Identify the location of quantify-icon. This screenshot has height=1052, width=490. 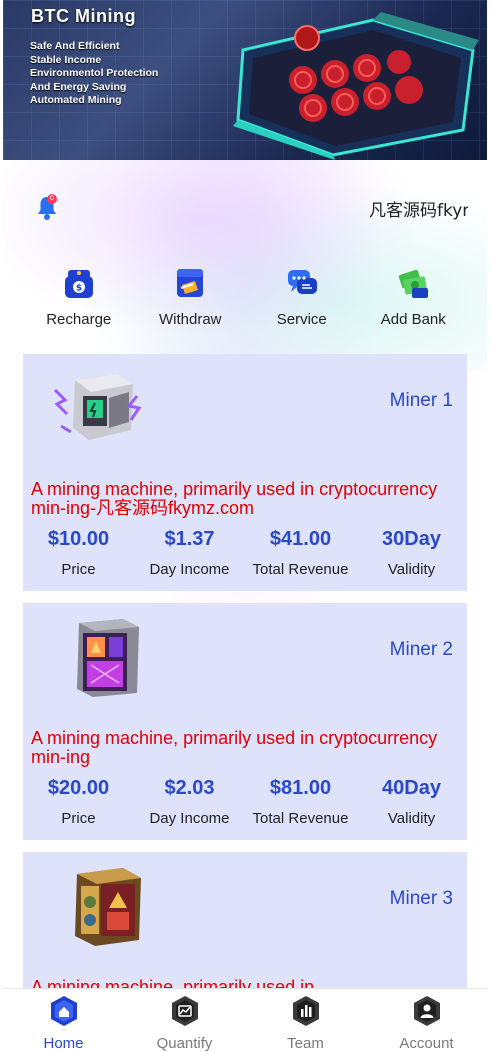
(184, 1011).